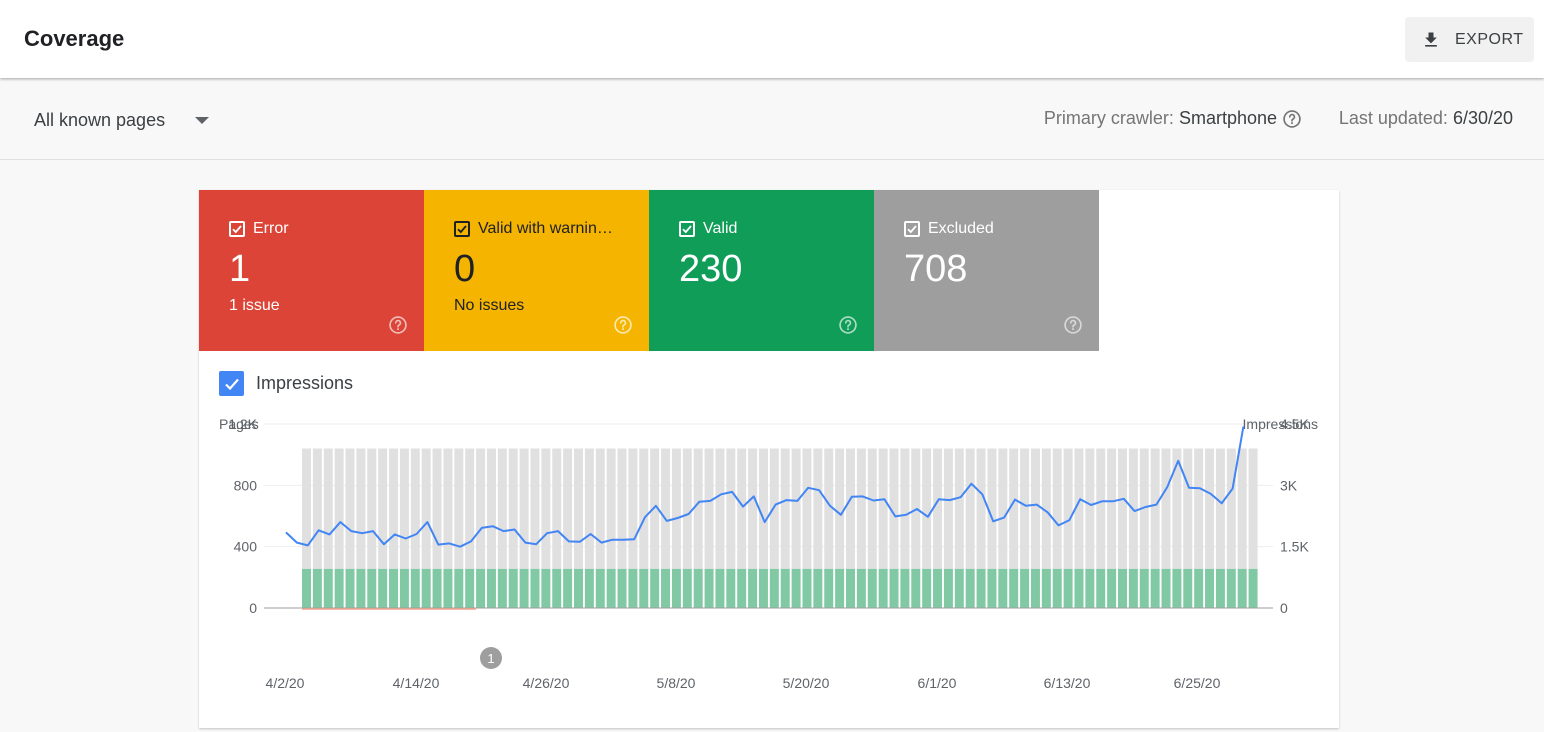  I want to click on y-tick-label-right: 0, so click(1284, 608).